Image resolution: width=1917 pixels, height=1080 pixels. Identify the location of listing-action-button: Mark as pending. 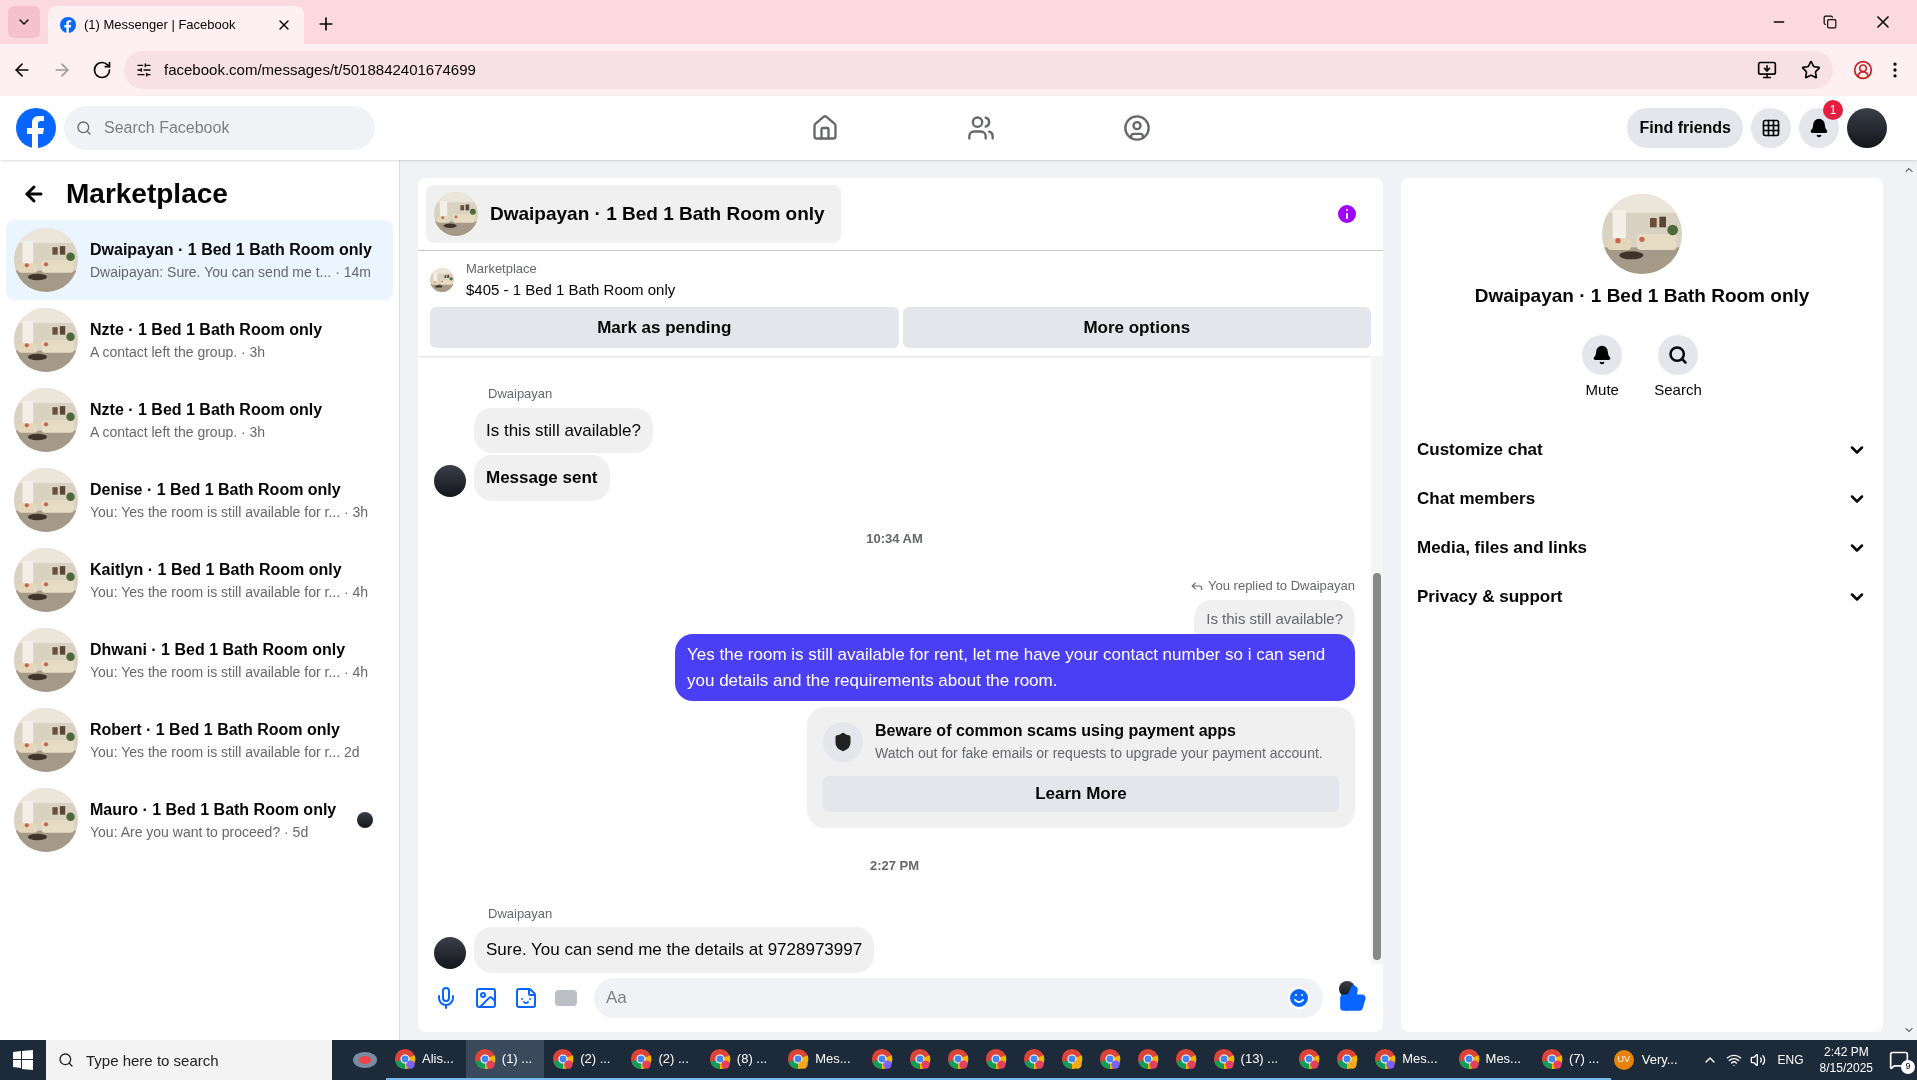
(664, 327).